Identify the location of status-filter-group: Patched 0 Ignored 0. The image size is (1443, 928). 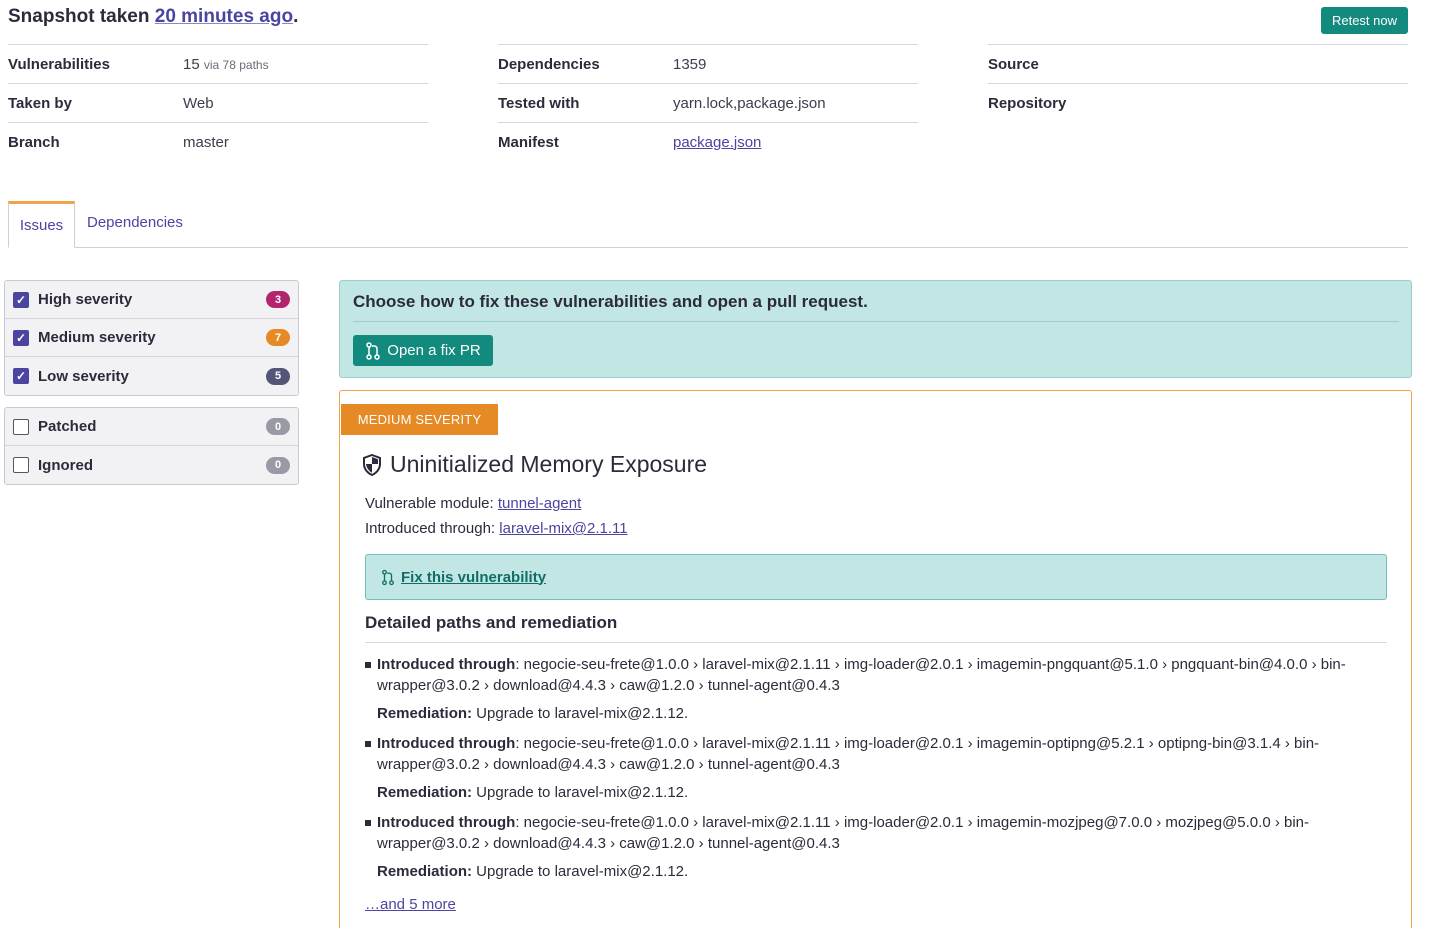
(151, 446).